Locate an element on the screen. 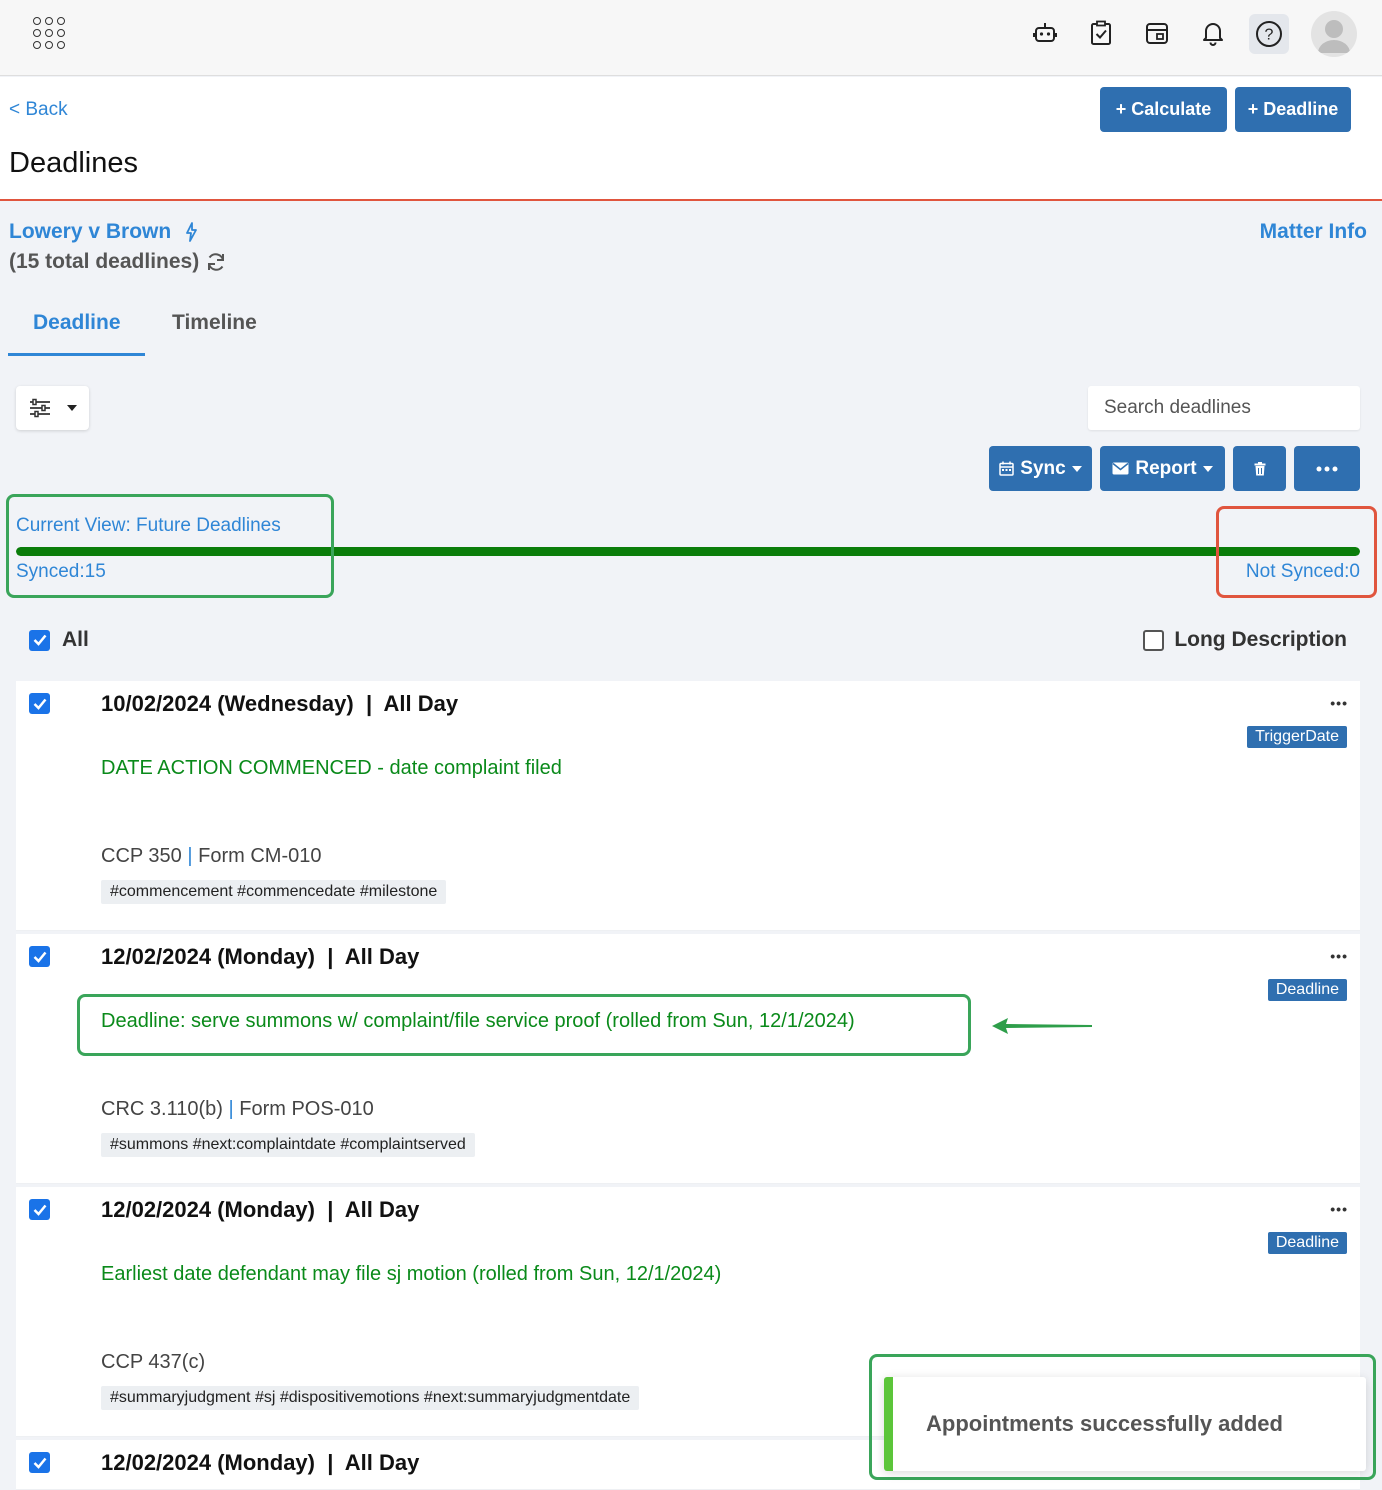 The width and height of the screenshot is (1382, 1490). user-avatar-icon is located at coordinates (1334, 34).